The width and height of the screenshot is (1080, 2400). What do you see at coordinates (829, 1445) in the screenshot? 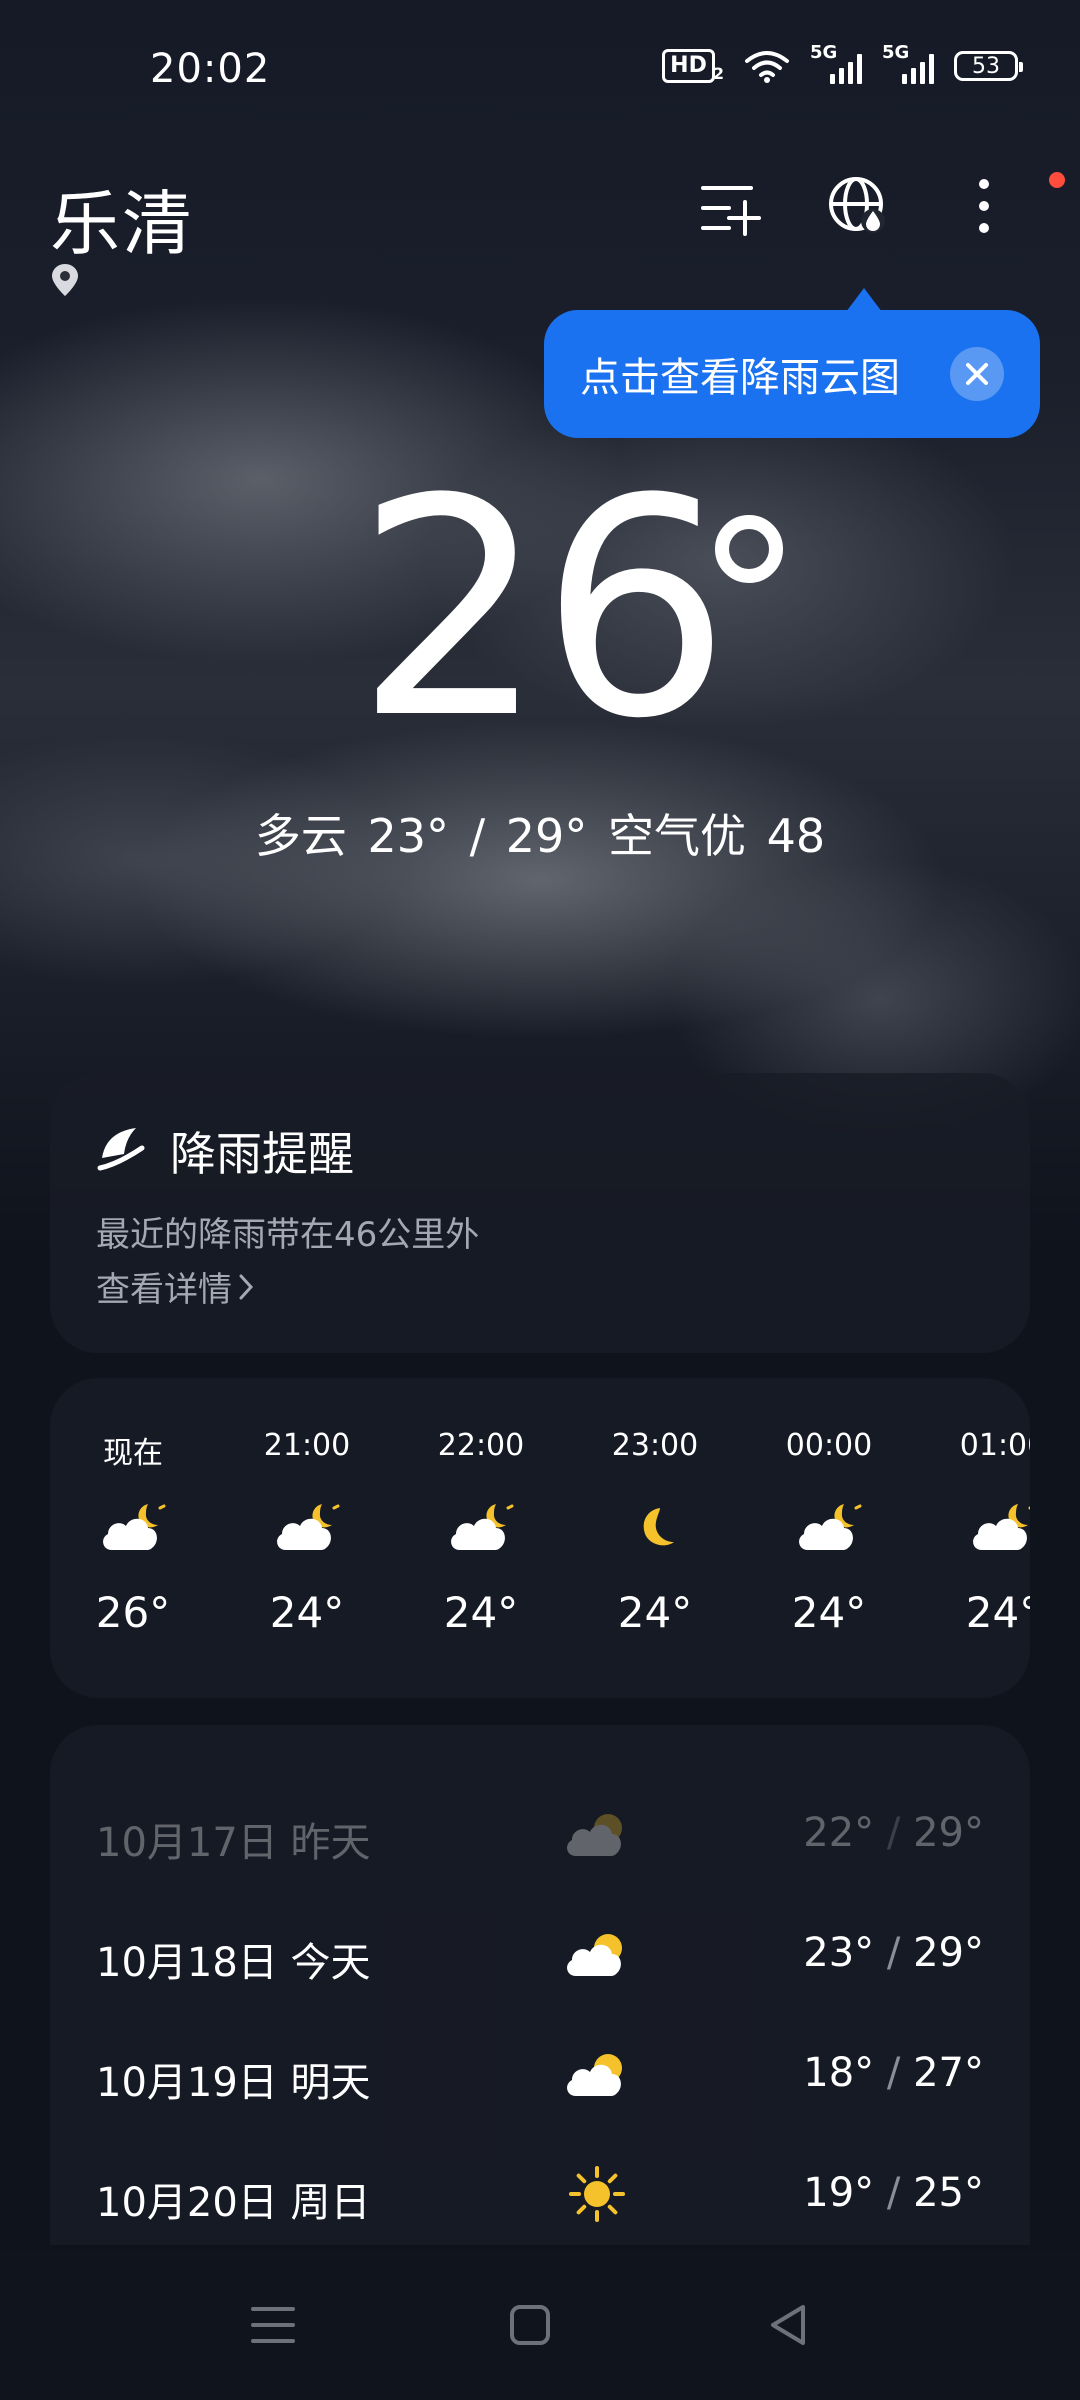
I see `hourly-time: 00:00` at bounding box center [829, 1445].